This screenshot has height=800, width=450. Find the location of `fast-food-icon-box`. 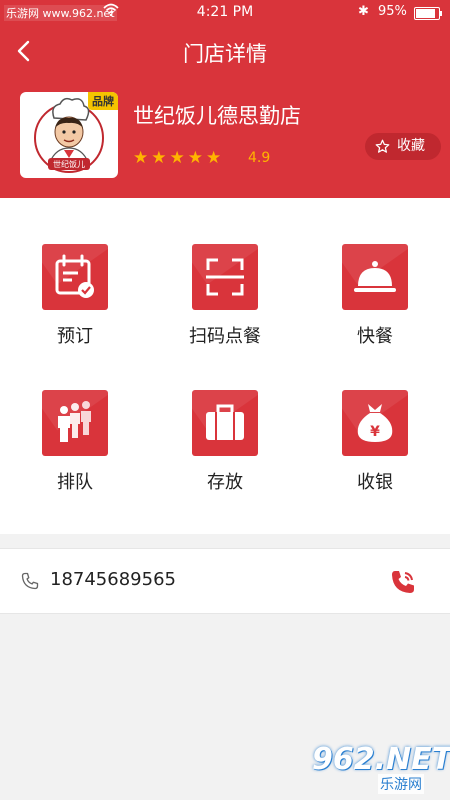

fast-food-icon-box is located at coordinates (375, 277).